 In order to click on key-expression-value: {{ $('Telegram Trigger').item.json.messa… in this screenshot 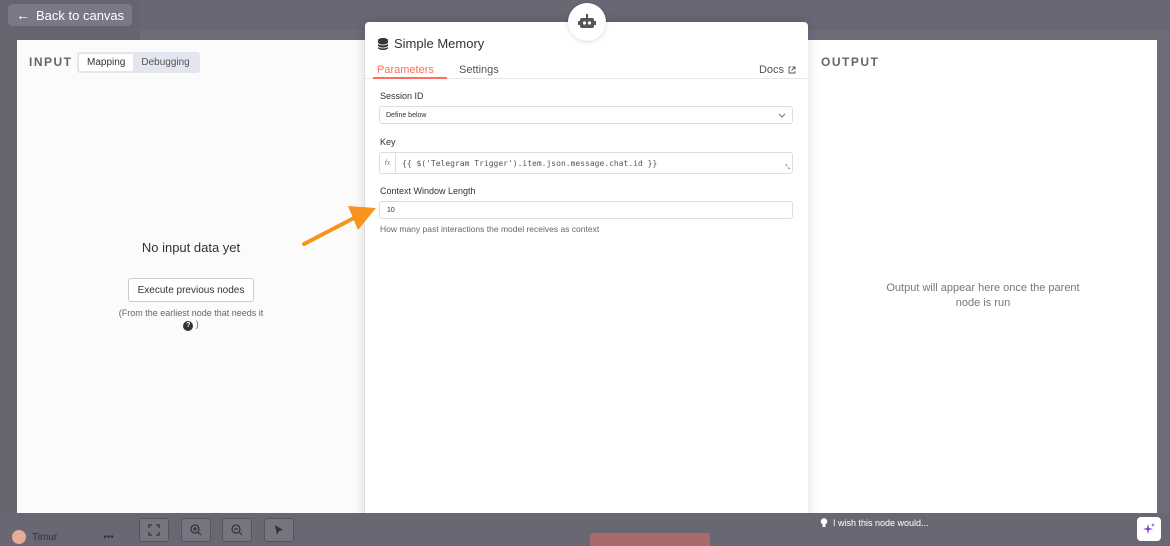, I will do `click(530, 163)`.